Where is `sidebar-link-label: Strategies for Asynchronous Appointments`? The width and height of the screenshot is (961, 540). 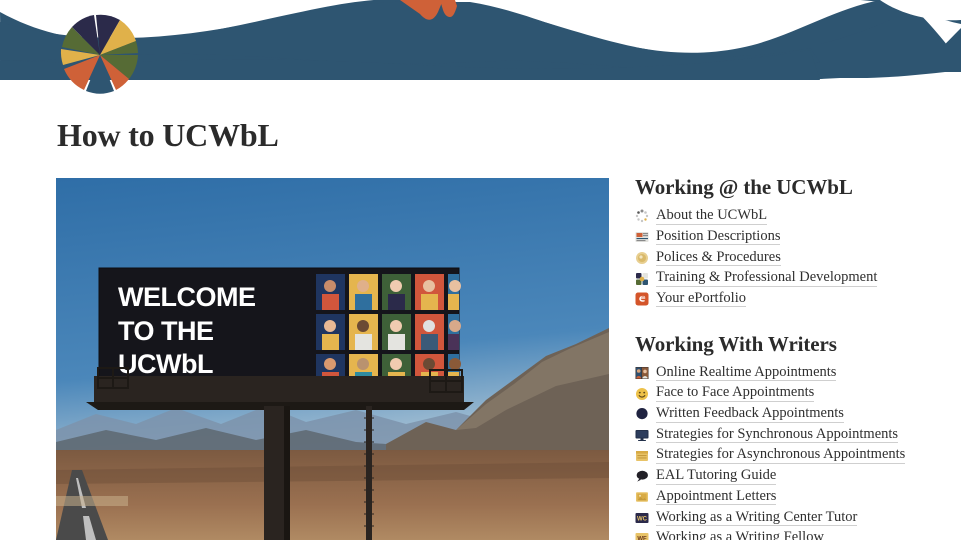 sidebar-link-label: Strategies for Asynchronous Appointments is located at coordinates (781, 455).